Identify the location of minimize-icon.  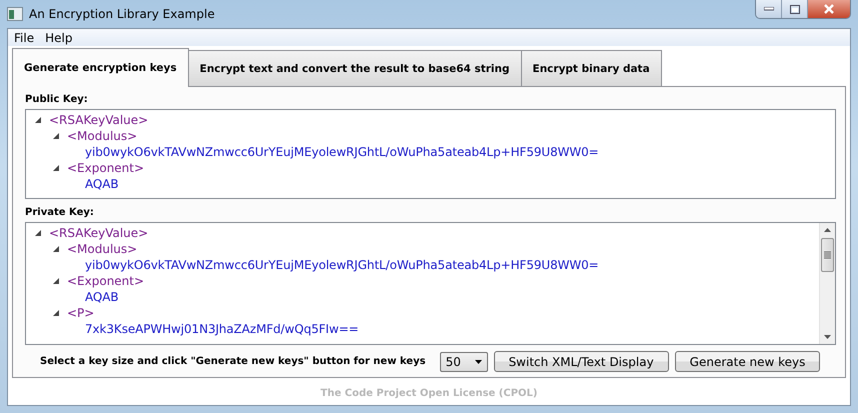
(769, 9).